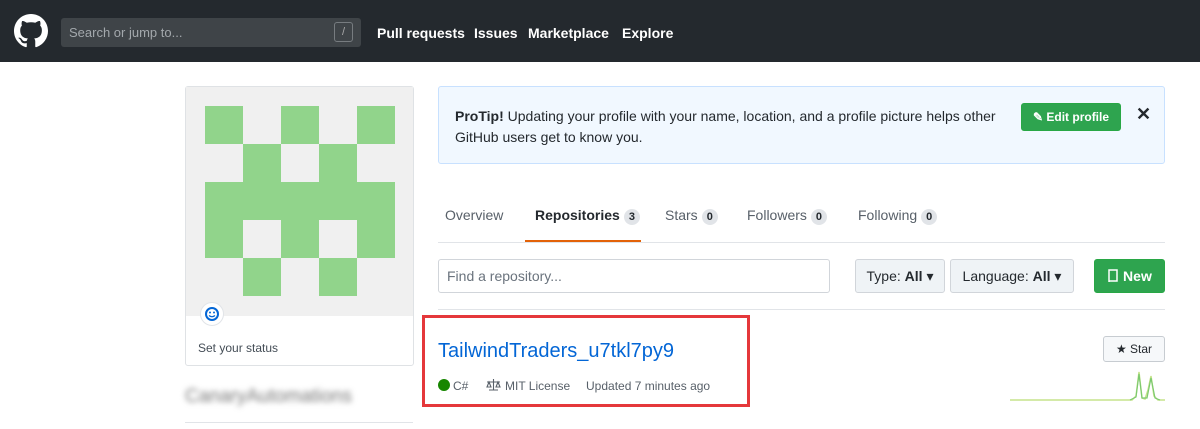  Describe the element at coordinates (1141, 349) in the screenshot. I see `star-button-label: Star` at that location.